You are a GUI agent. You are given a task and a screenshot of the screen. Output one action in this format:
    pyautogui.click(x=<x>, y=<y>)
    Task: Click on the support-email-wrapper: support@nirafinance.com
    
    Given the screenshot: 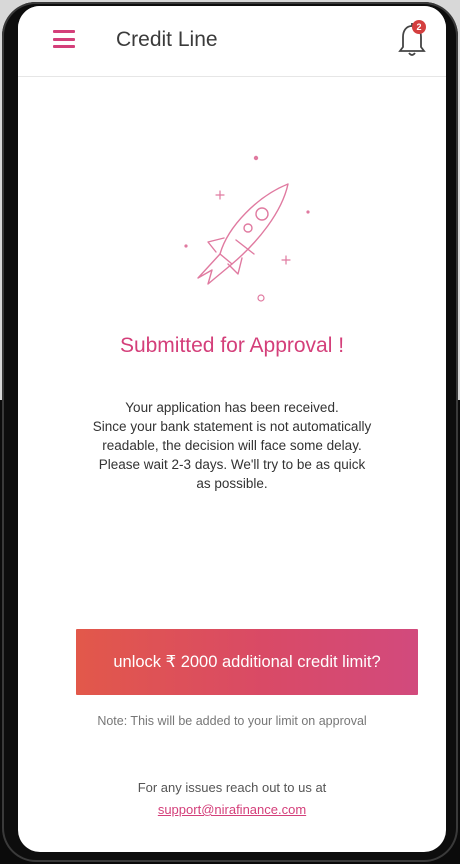 What is the action you would take?
    pyautogui.click(x=232, y=809)
    